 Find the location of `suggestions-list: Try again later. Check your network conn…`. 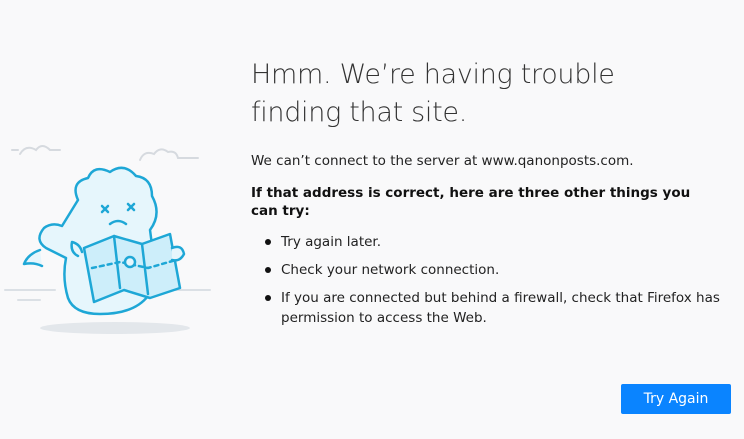

suggestions-list: Try again later. Check your network conn… is located at coordinates (486, 280).